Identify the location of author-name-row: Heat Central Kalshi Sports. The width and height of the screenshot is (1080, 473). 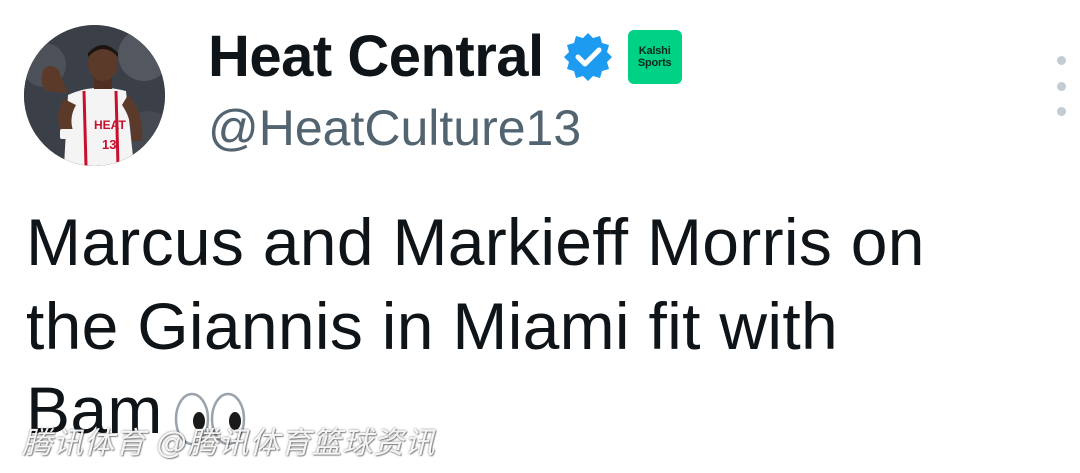
(445, 57).